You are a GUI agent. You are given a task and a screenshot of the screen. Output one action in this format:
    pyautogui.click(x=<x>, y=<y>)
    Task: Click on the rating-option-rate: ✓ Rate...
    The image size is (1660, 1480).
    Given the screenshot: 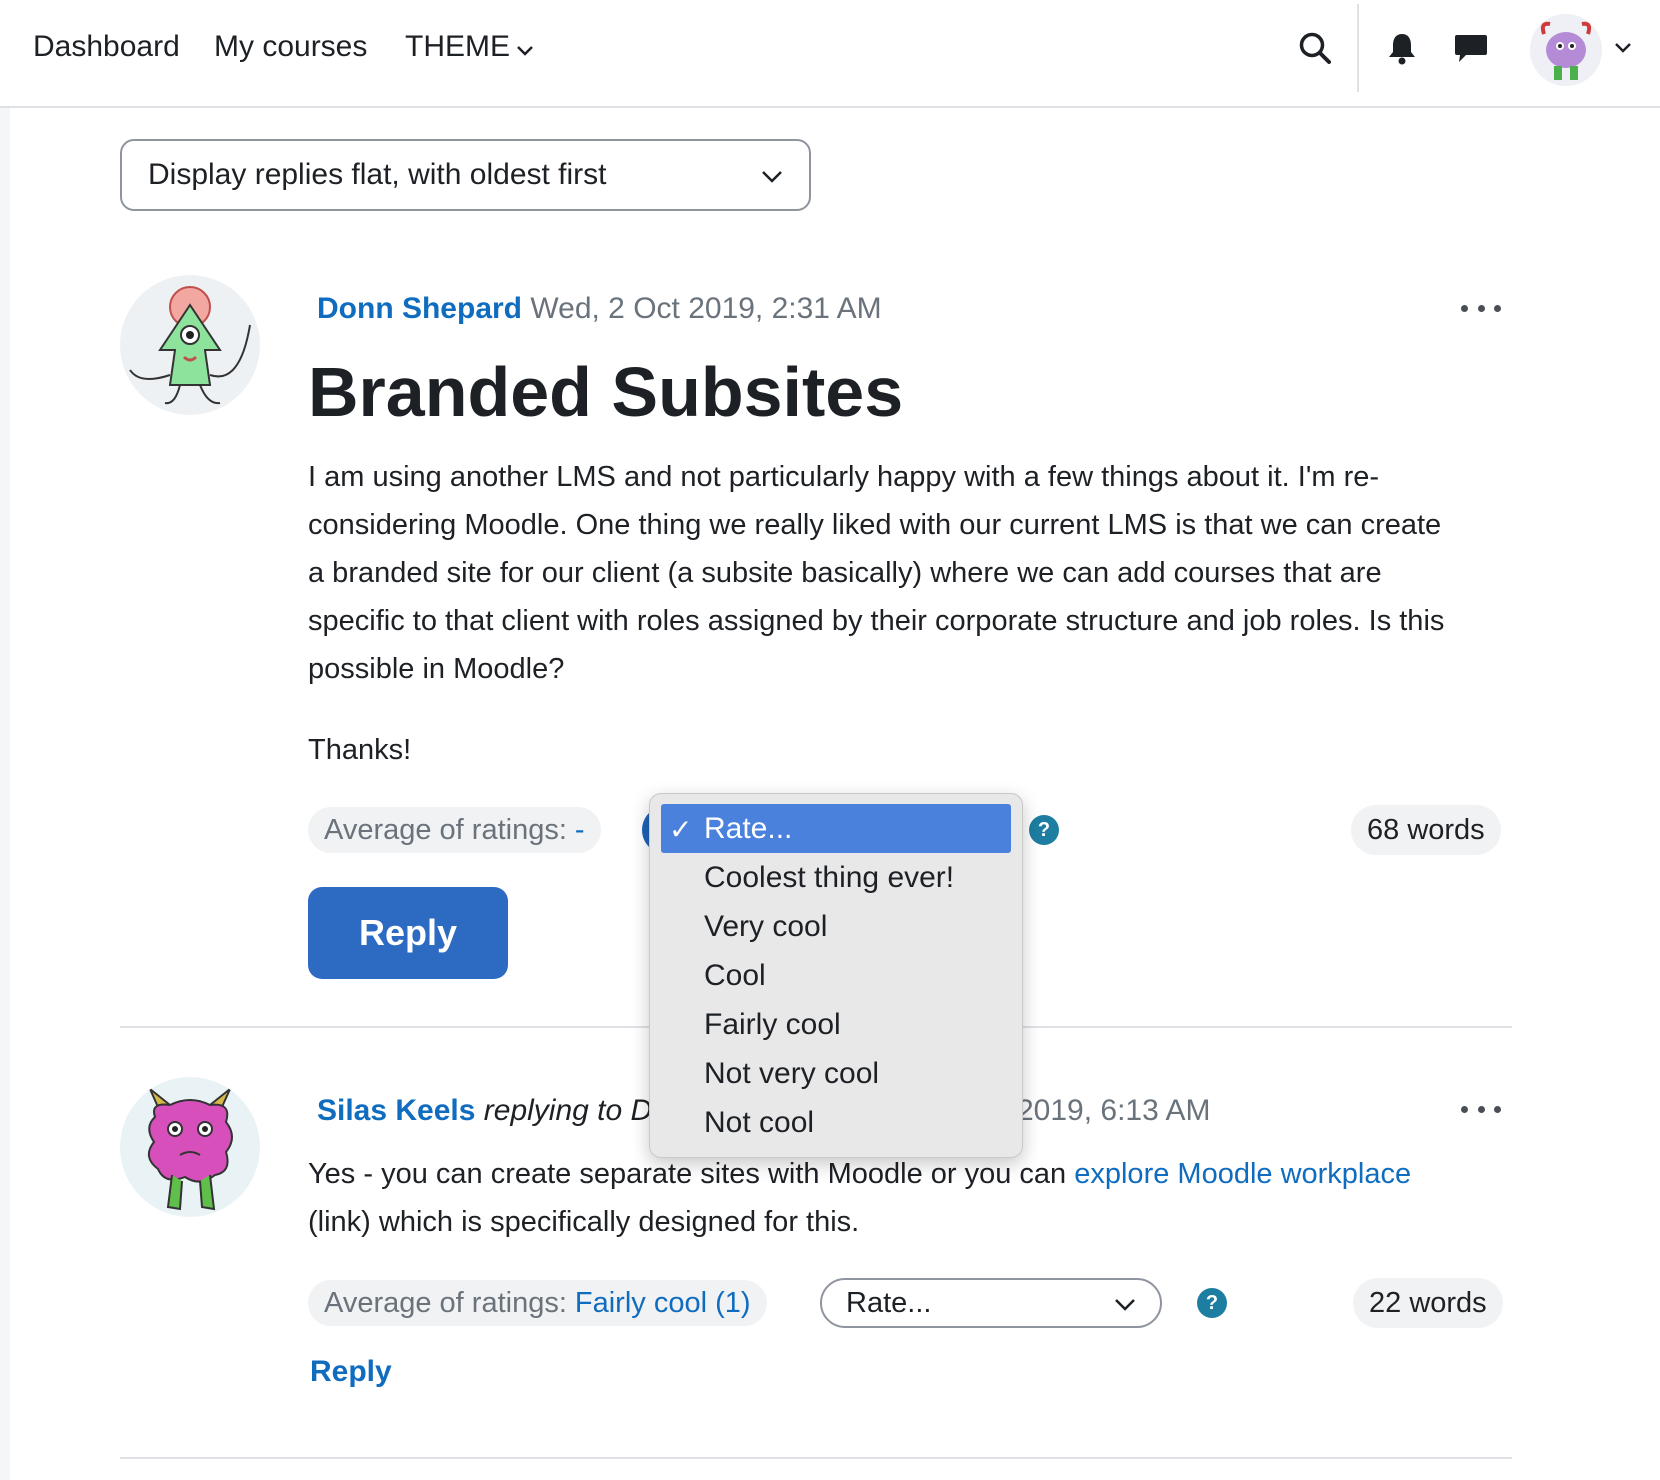 What is the action you would take?
    pyautogui.click(x=836, y=828)
    